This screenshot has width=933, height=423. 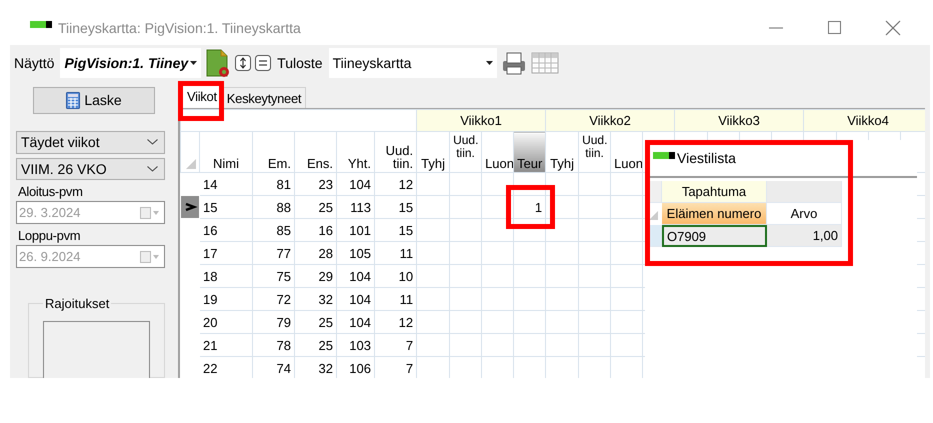 I want to click on table-cell: 28, so click(x=325, y=253).